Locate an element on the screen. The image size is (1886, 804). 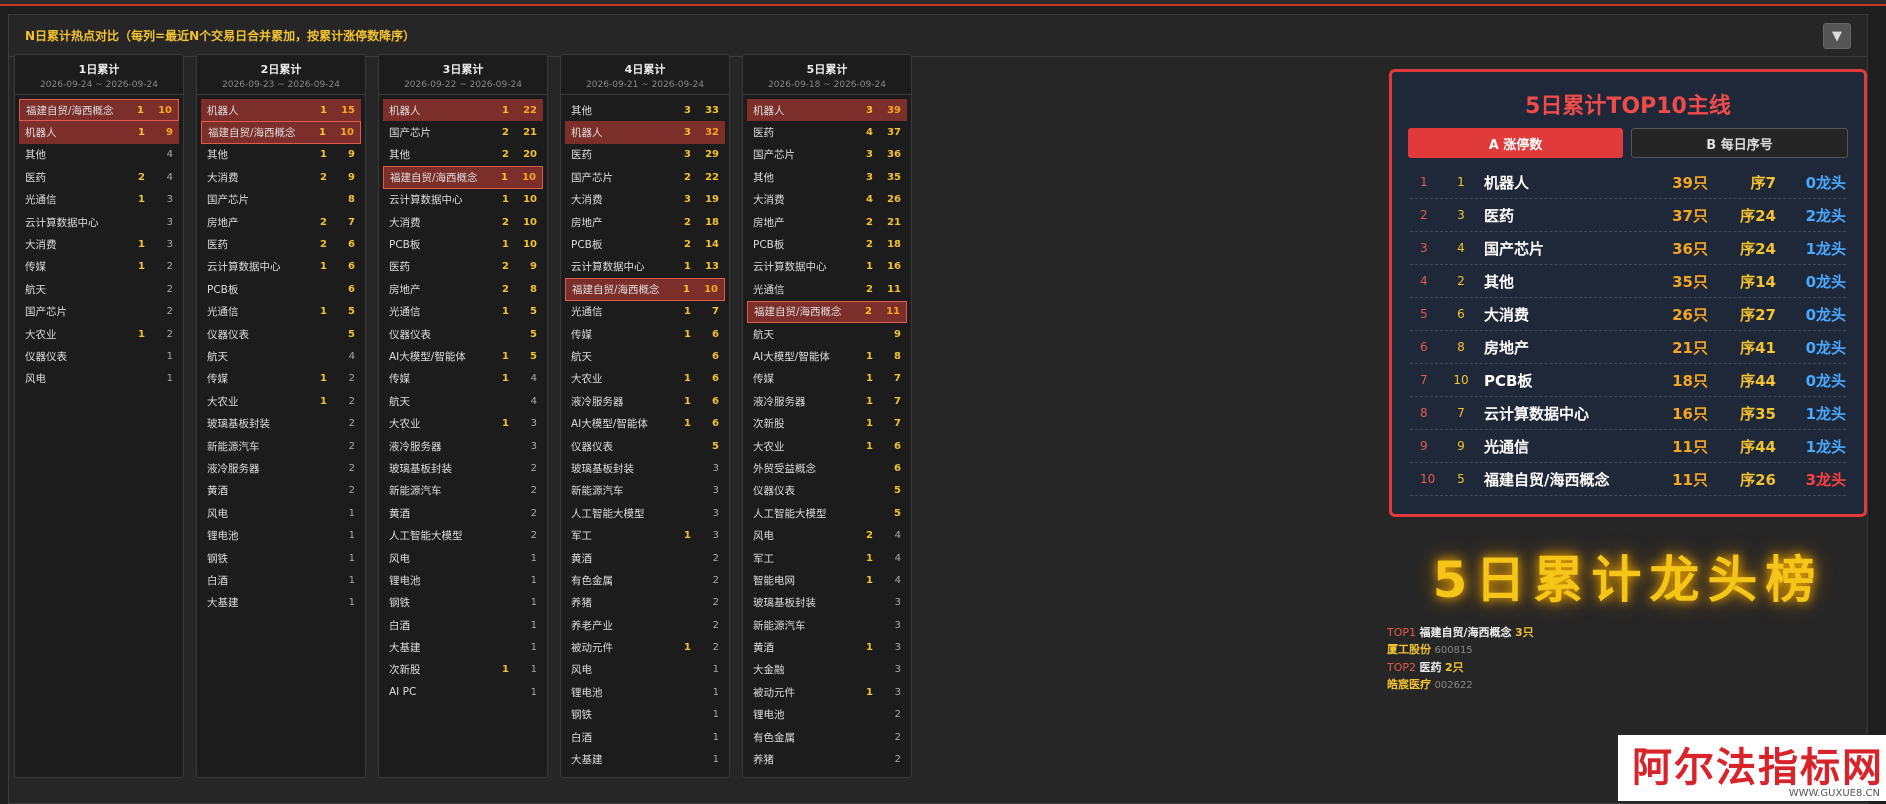
sector-row: 医药 2 6 is located at coordinates (281, 244).